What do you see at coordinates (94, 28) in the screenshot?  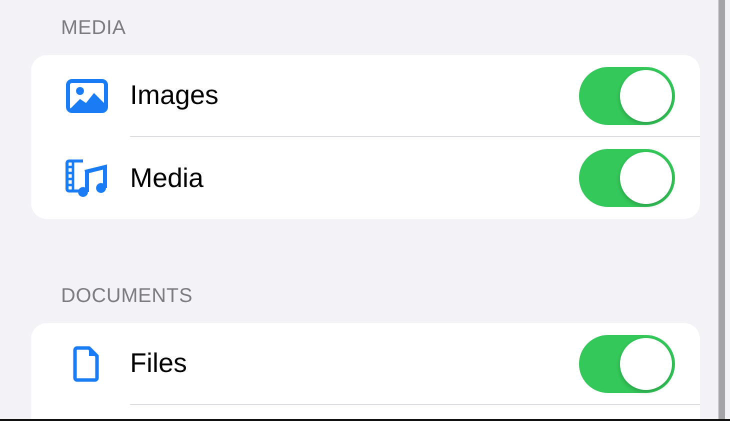 I see `section-header: MEDIA` at bounding box center [94, 28].